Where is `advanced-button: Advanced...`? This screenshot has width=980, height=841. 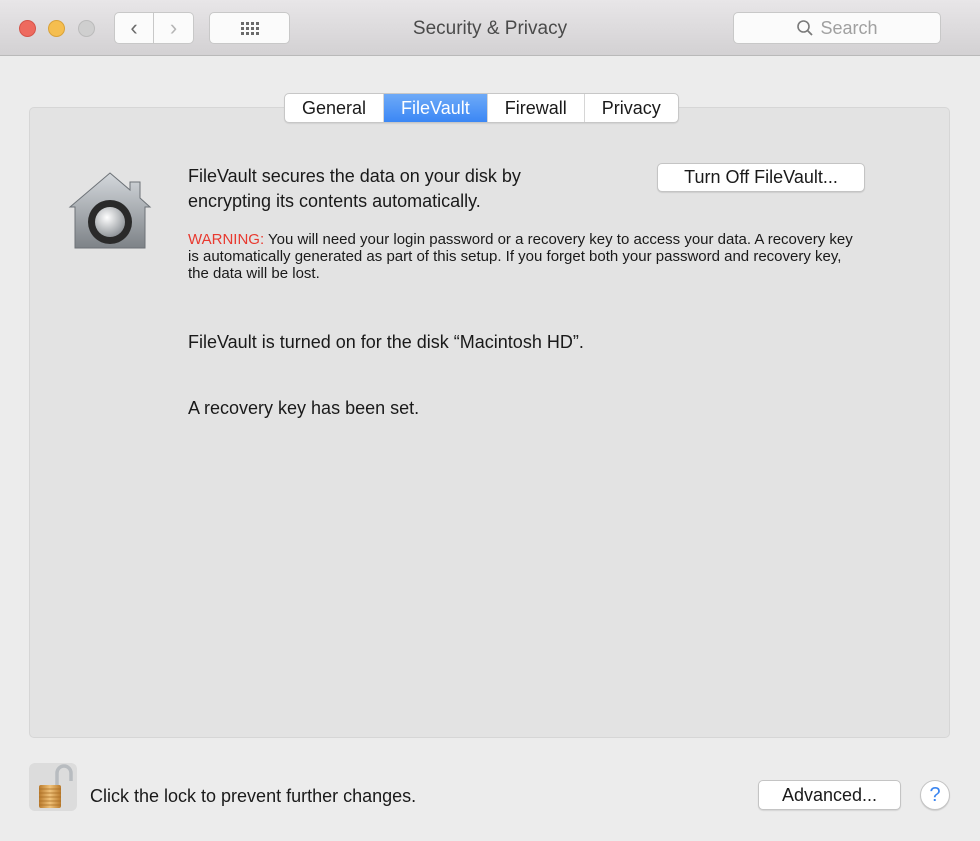 advanced-button: Advanced... is located at coordinates (829, 795).